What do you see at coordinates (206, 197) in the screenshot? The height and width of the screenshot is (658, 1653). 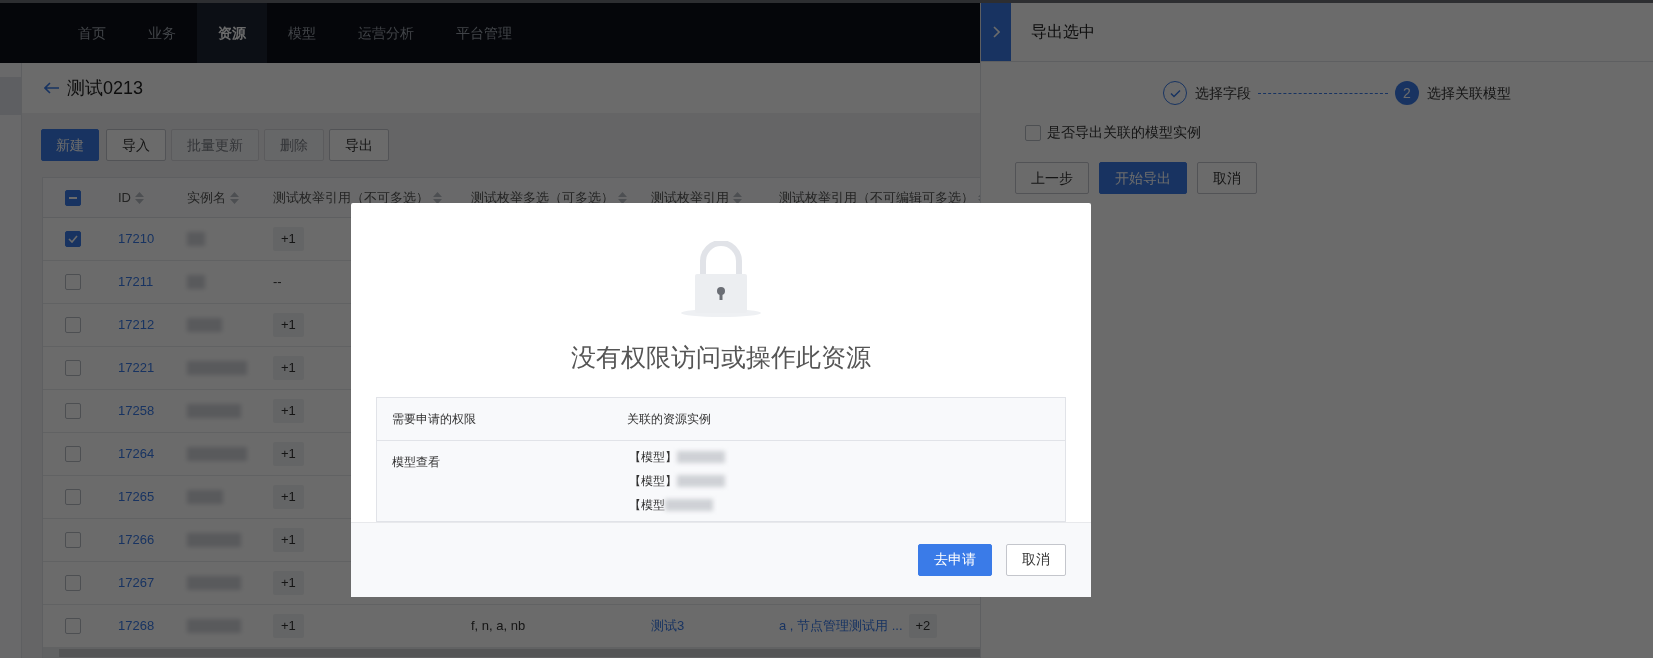 I see `column-header: 实例名` at bounding box center [206, 197].